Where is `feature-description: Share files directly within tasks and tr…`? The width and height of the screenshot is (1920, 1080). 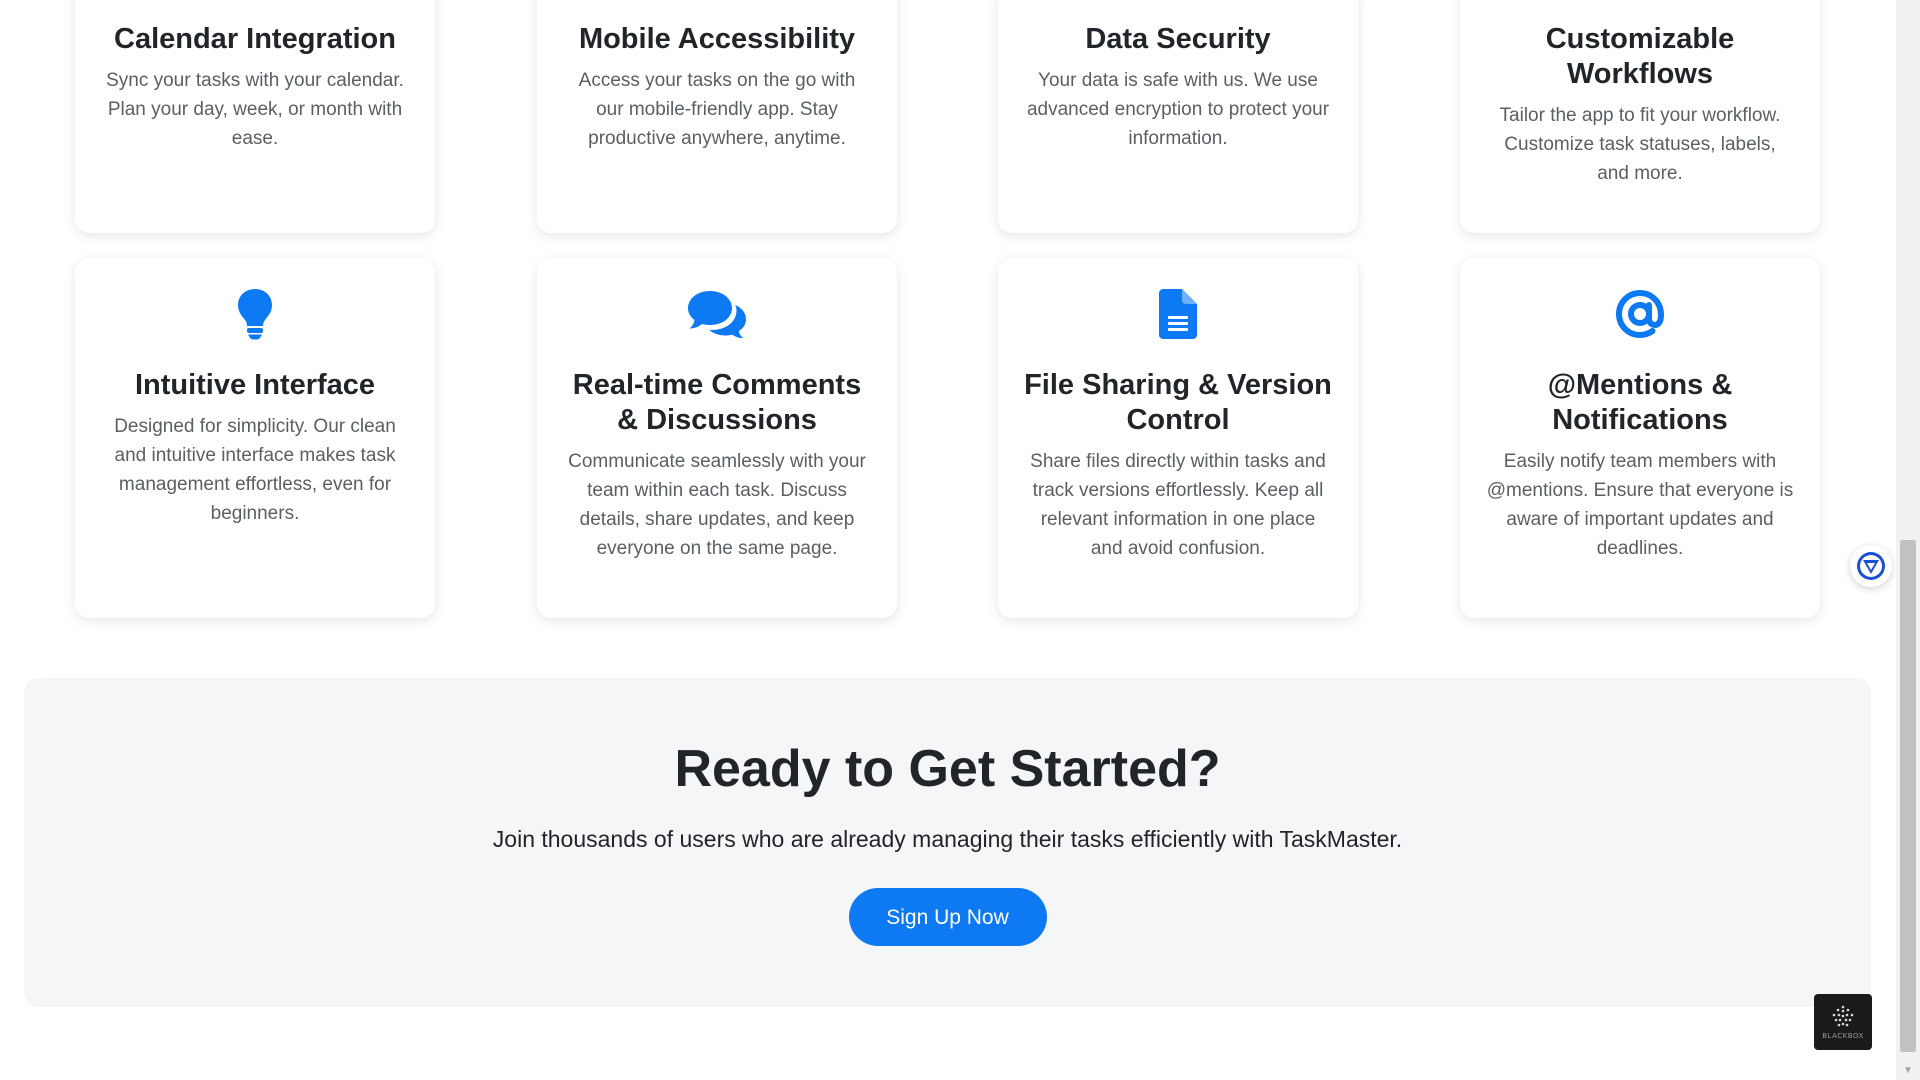
feature-description: Share files directly within tasks and tr… is located at coordinates (1178, 505).